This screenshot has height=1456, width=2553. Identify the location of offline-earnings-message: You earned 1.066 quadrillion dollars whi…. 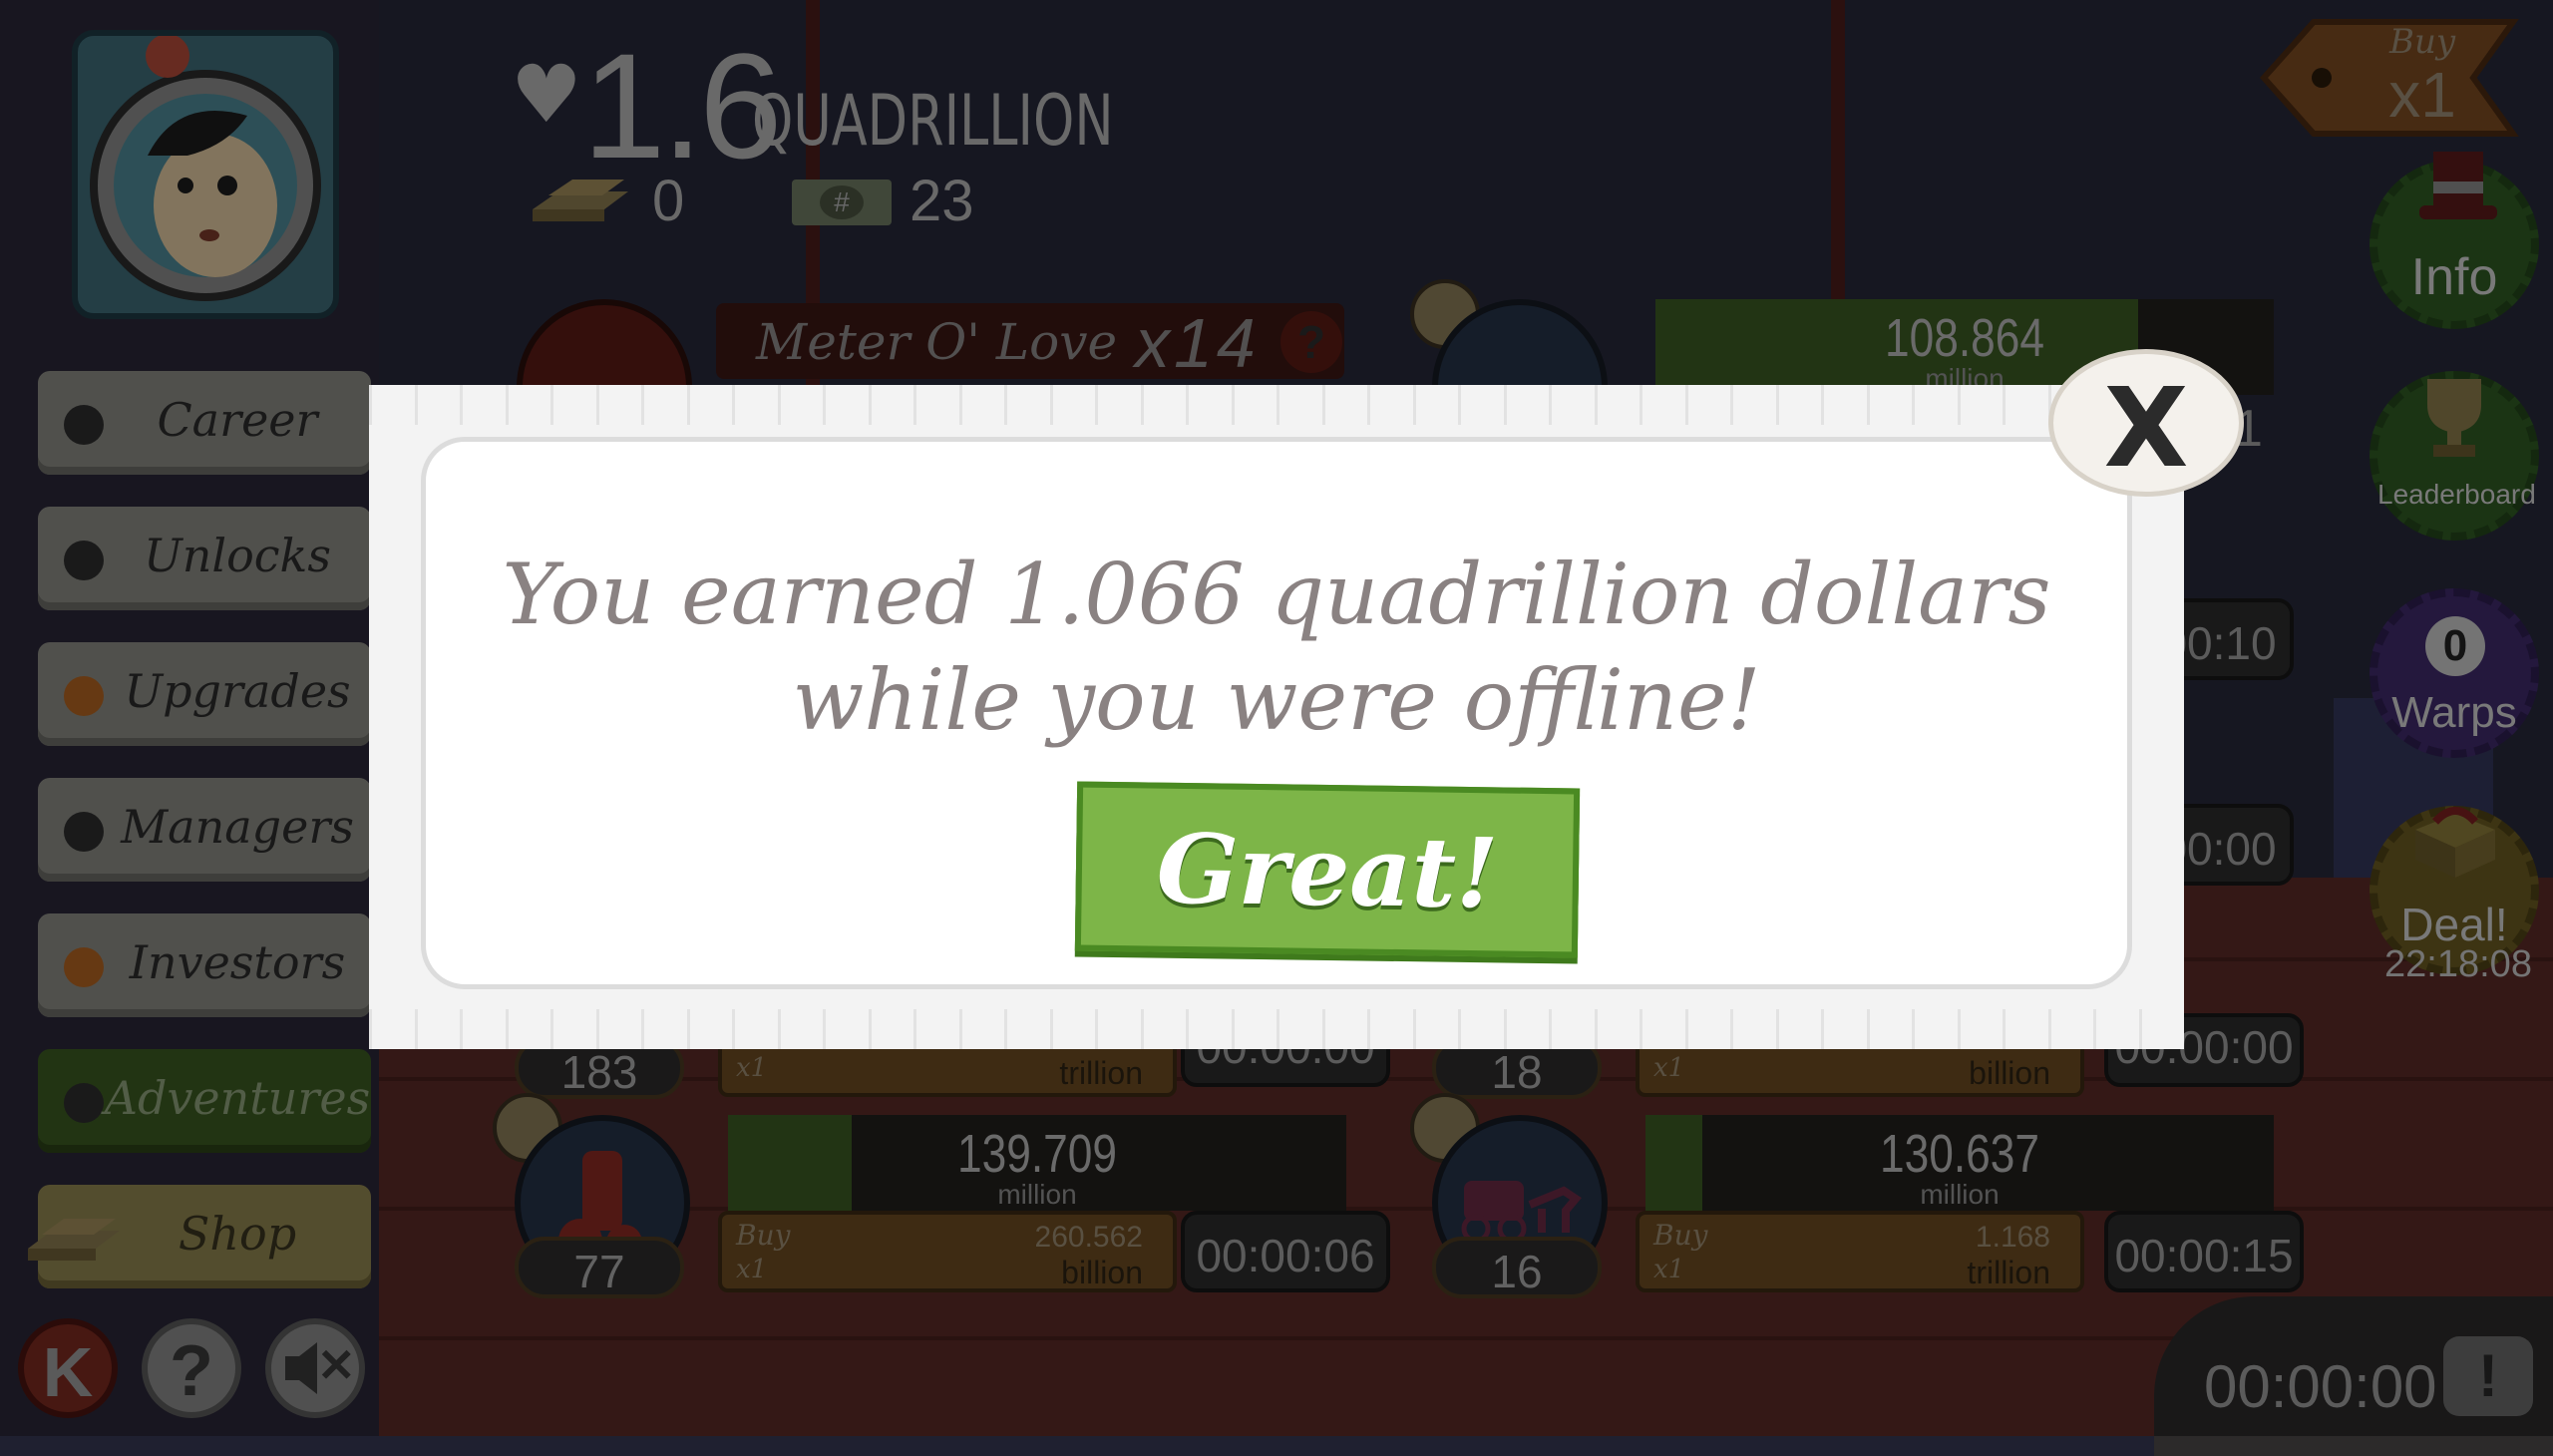
(1276, 647).